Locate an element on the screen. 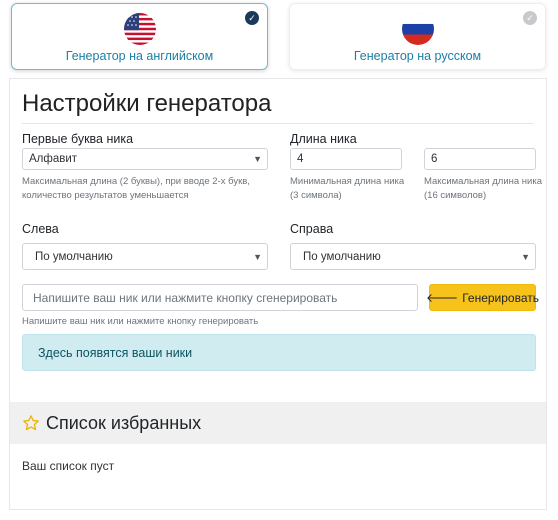 This screenshot has height=520, width=558. english-generator-label: Генератор на английском is located at coordinates (139, 56).